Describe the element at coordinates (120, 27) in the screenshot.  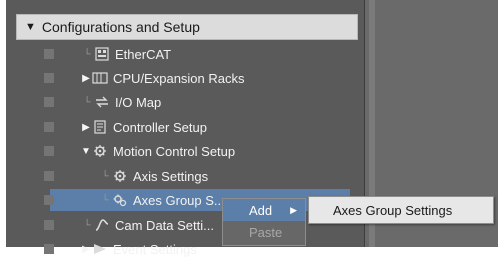
I see `header-label: Configurations and Setup` at that location.